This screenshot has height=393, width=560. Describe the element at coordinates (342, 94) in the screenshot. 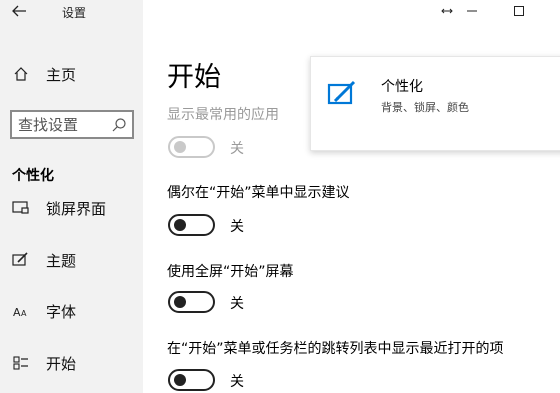

I see `personalization-icon` at that location.